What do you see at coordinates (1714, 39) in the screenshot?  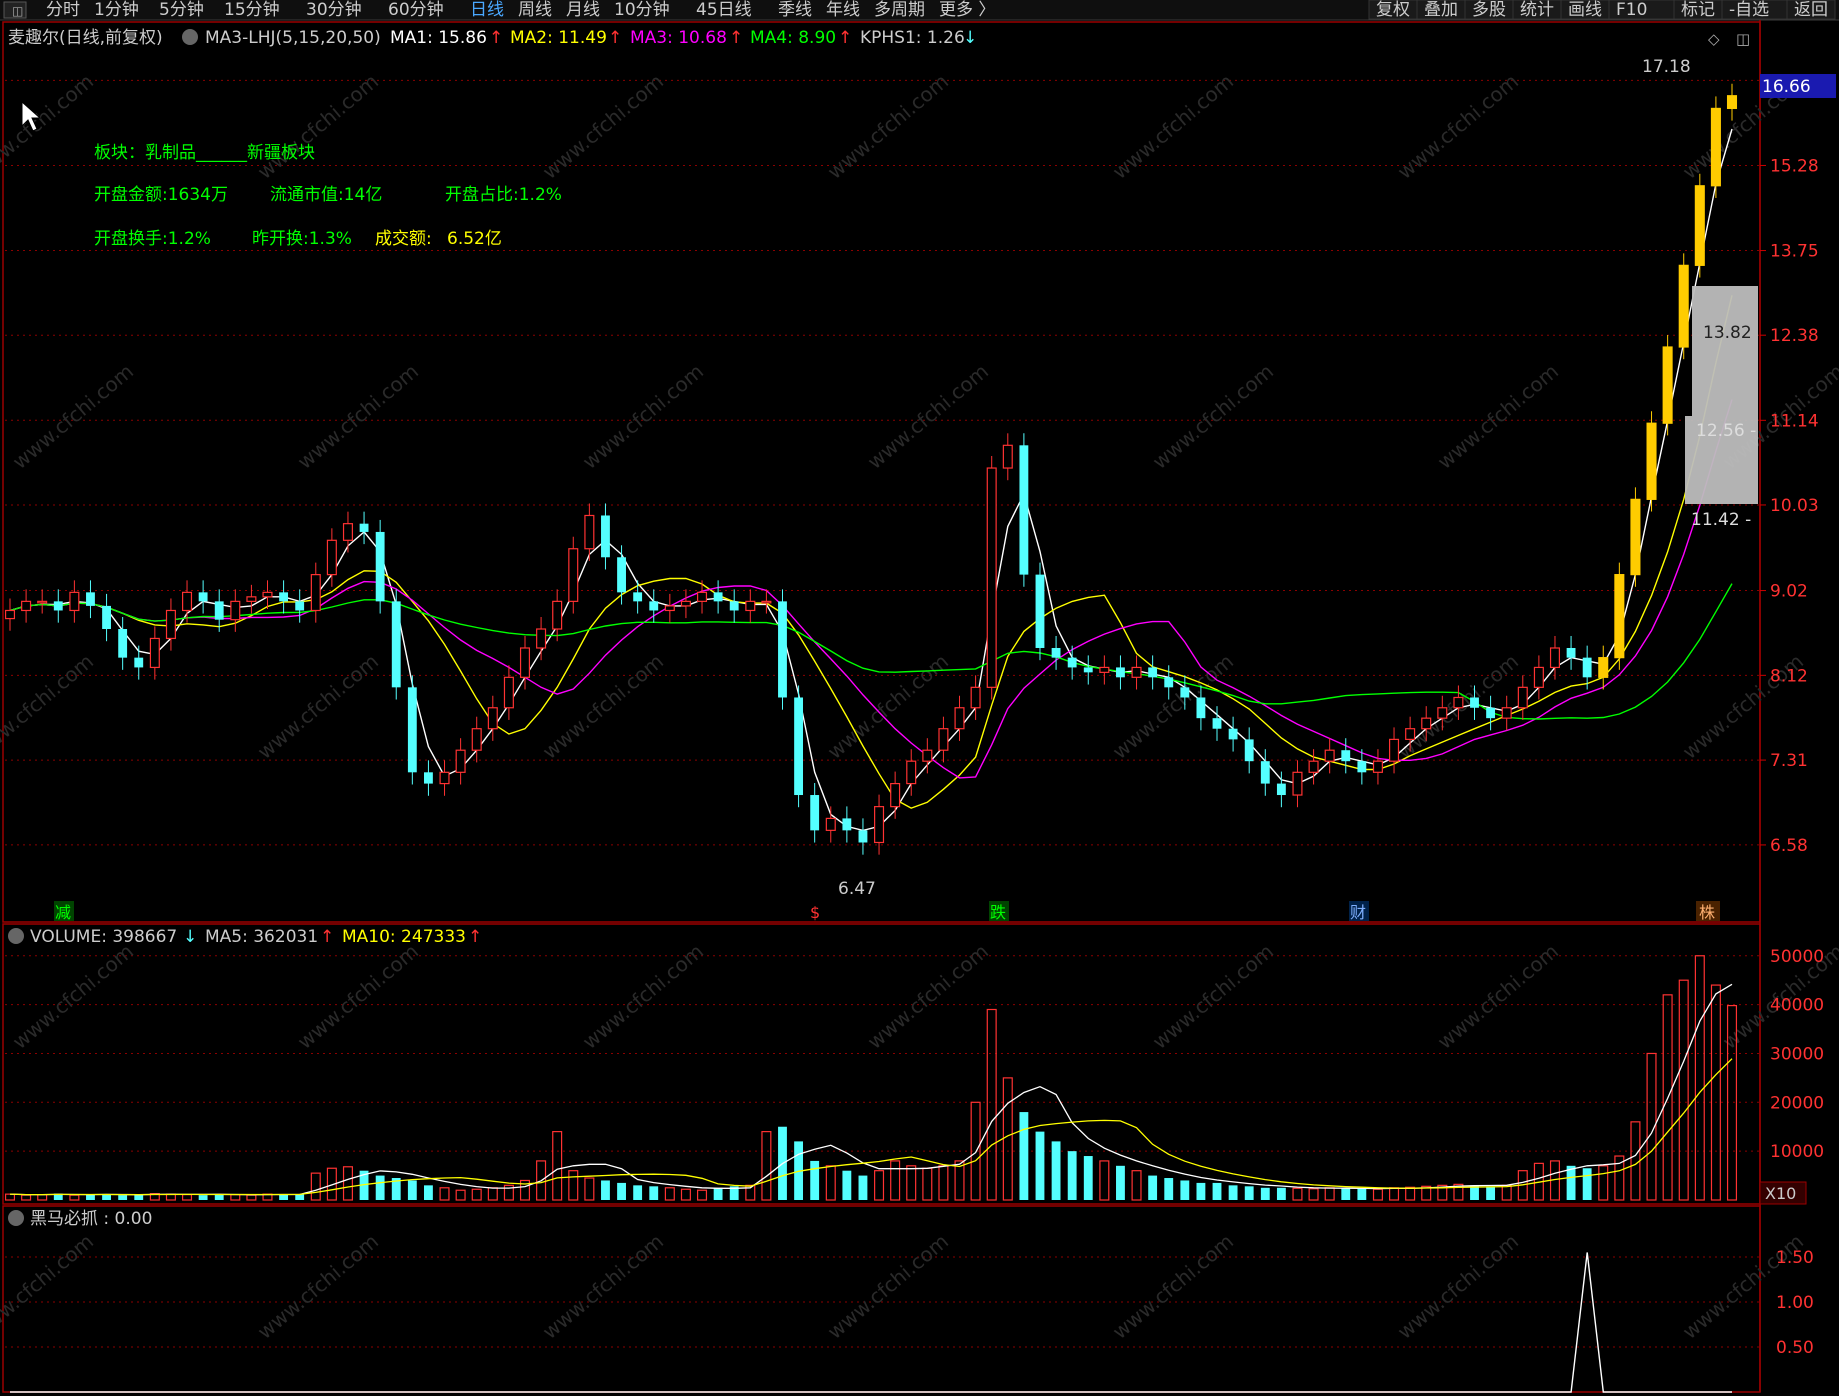 I see `diamond-icon: ◇` at bounding box center [1714, 39].